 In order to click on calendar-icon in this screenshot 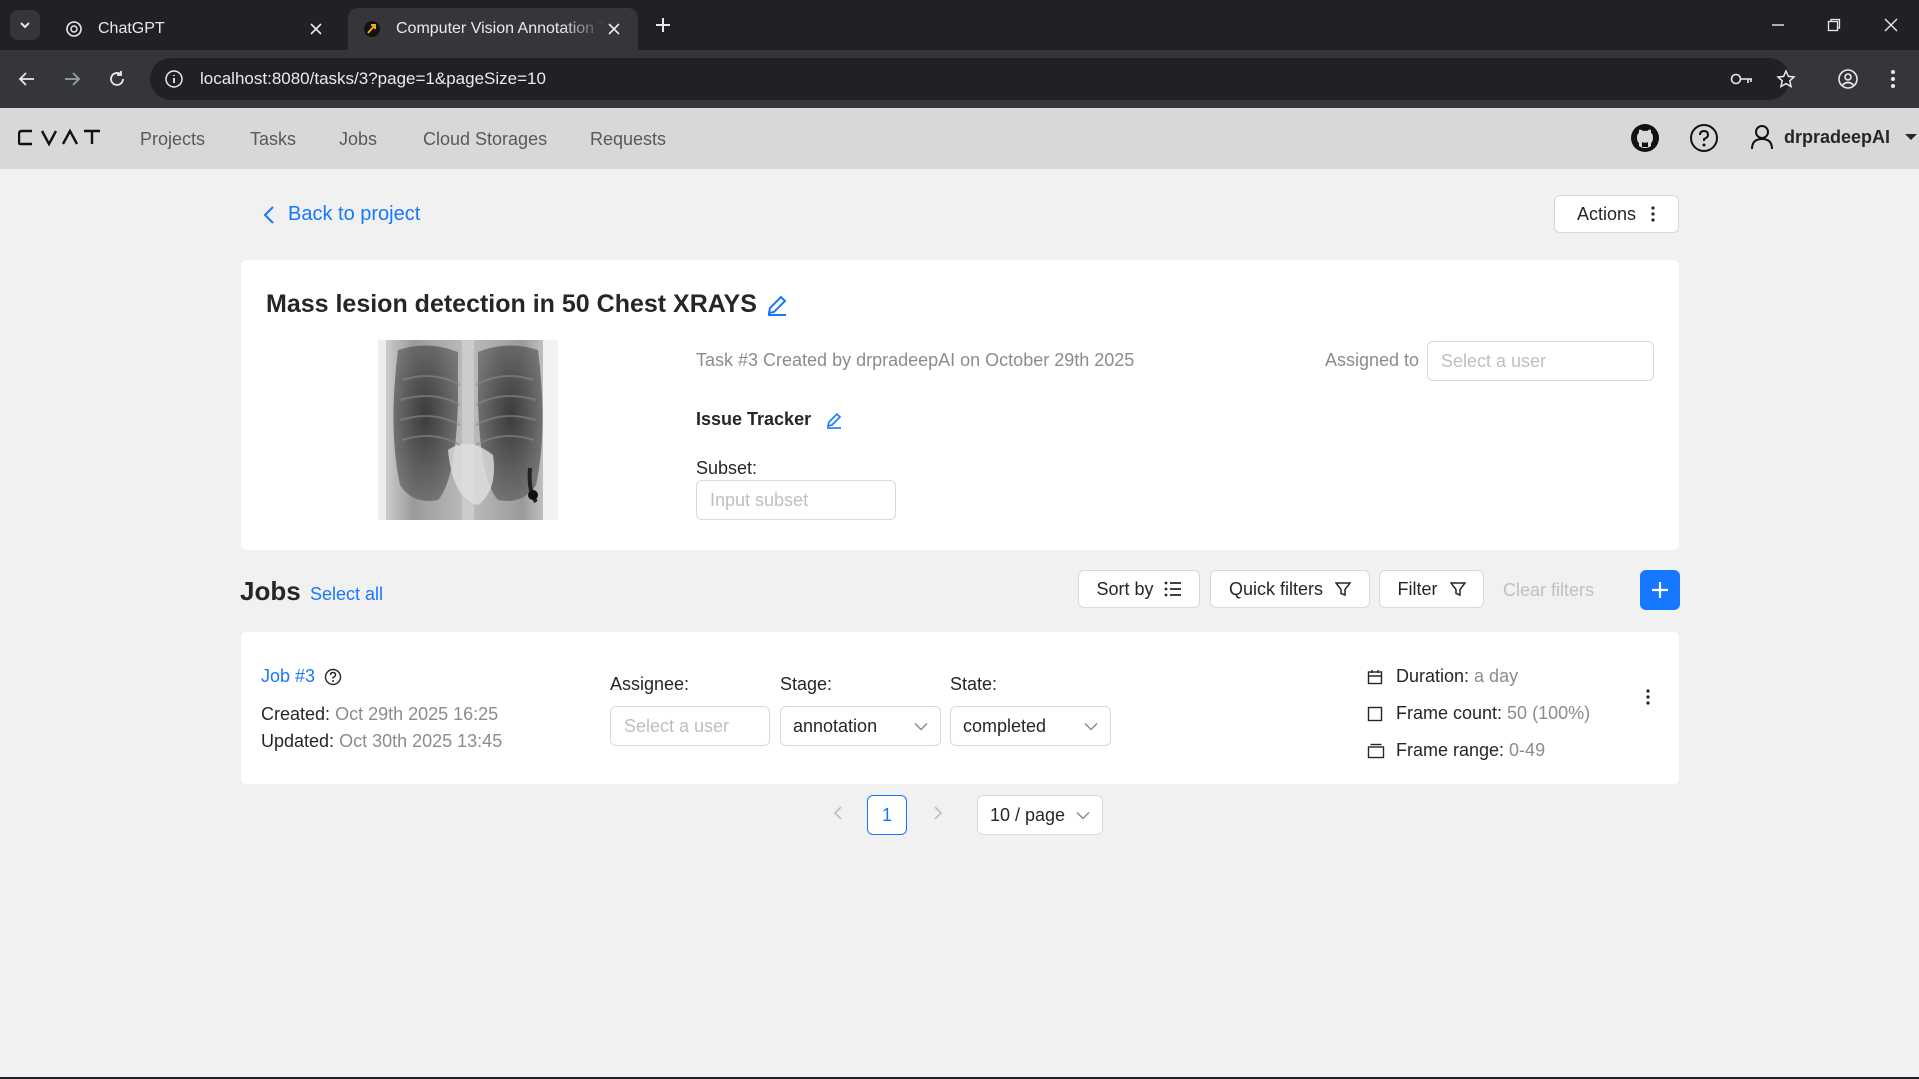, I will do `click(1377, 677)`.